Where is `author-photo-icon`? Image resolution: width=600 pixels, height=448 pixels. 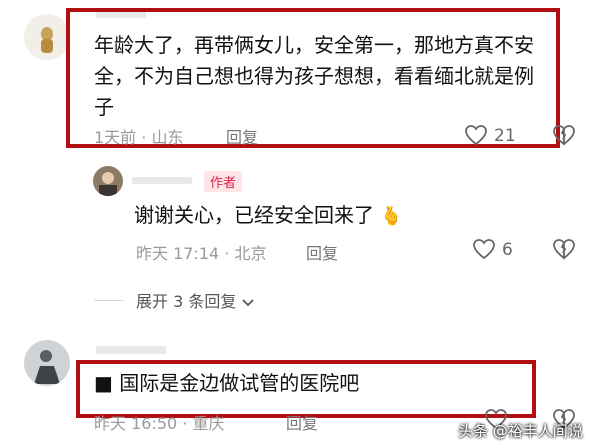
author-photo-icon is located at coordinates (108, 184).